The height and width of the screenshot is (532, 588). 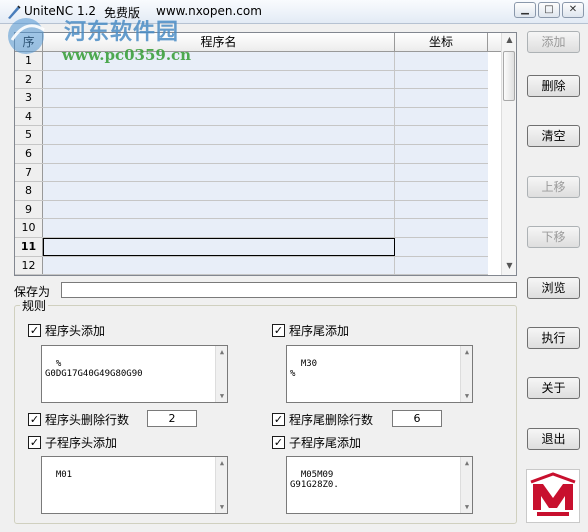 I want to click on table-row: 4, so click(x=251, y=117).